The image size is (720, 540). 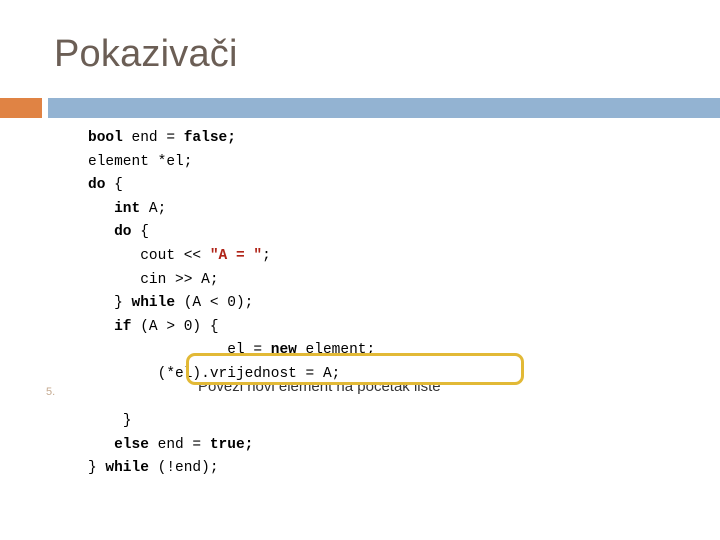 I want to click on accent-bar-orange, so click(x=21, y=108).